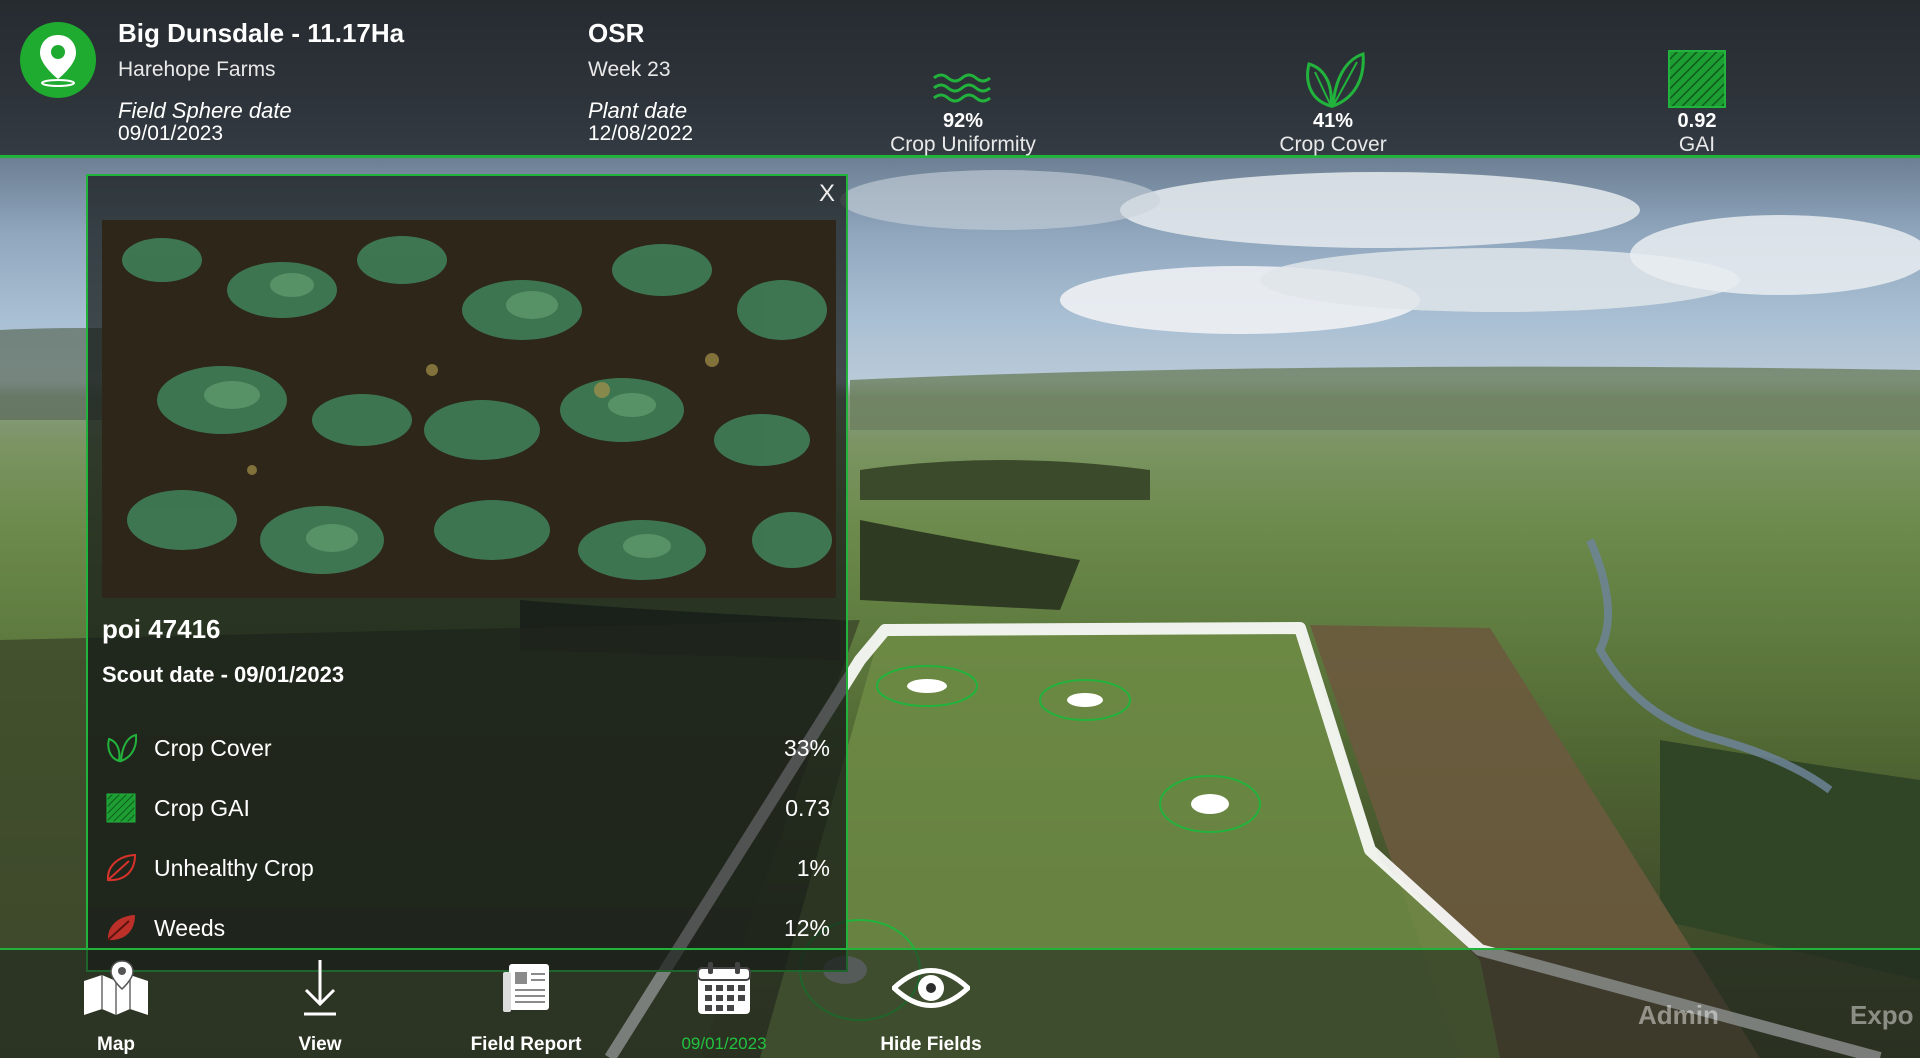  I want to click on stat-row-crop-gai: Crop GAI 0.73, so click(469, 808).